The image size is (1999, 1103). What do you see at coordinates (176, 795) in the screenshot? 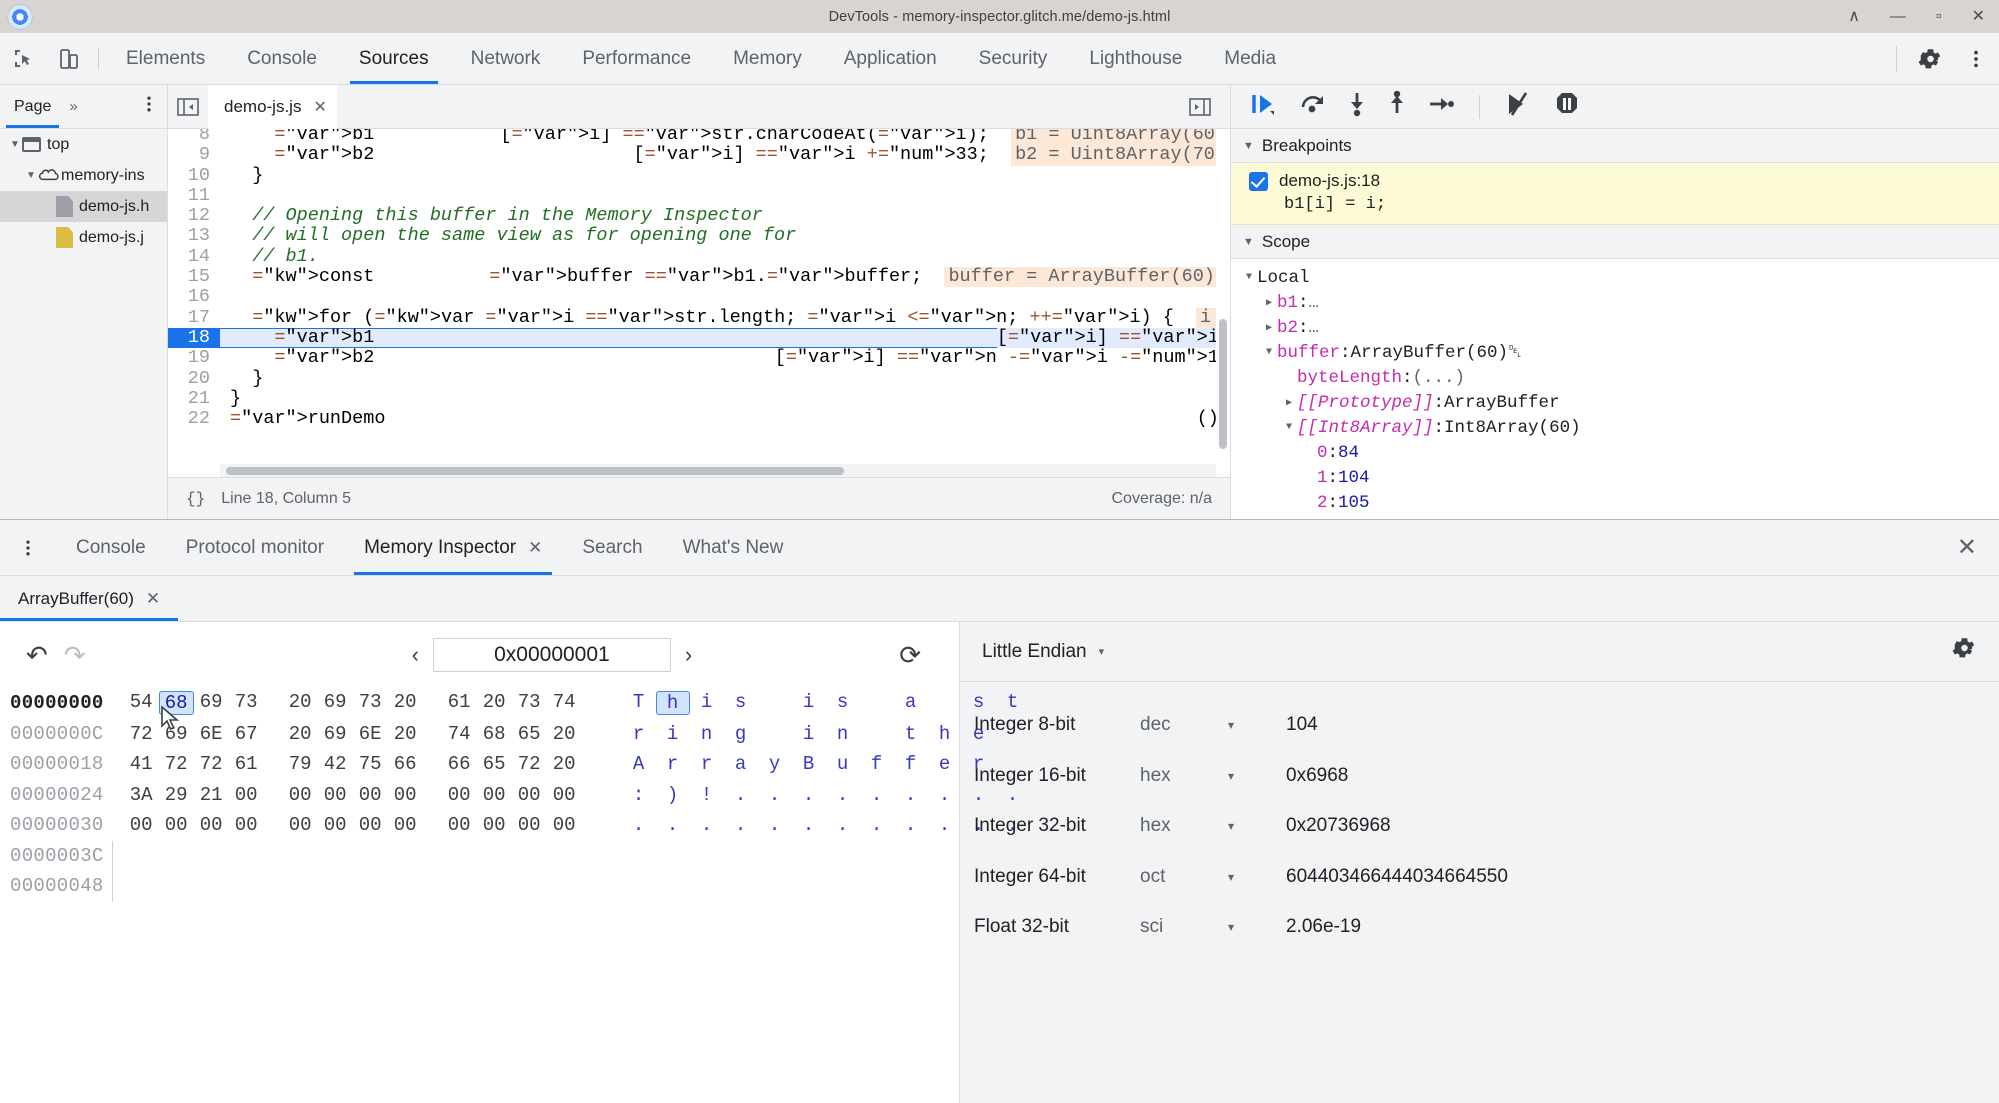
I see `hex-byte: 29` at bounding box center [176, 795].